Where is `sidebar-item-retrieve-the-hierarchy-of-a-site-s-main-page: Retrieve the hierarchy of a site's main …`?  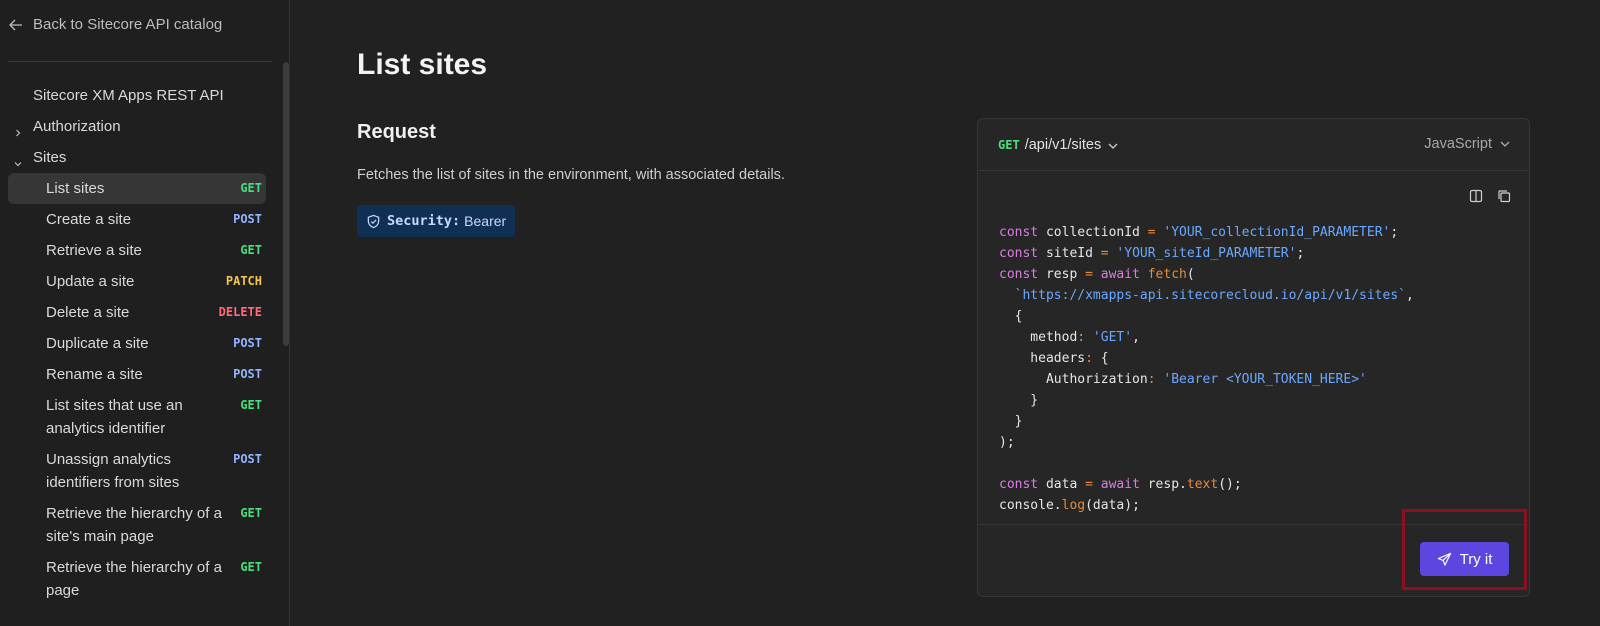 sidebar-item-retrieve-the-hierarchy-of-a-site-s-main-page: Retrieve the hierarchy of a site's main … is located at coordinates (137, 525).